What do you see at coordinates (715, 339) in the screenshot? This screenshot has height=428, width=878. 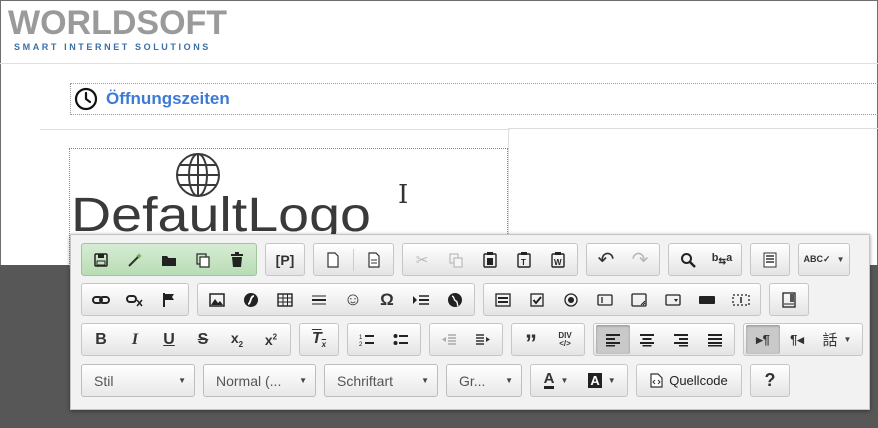 I see `align-justify-icon` at bounding box center [715, 339].